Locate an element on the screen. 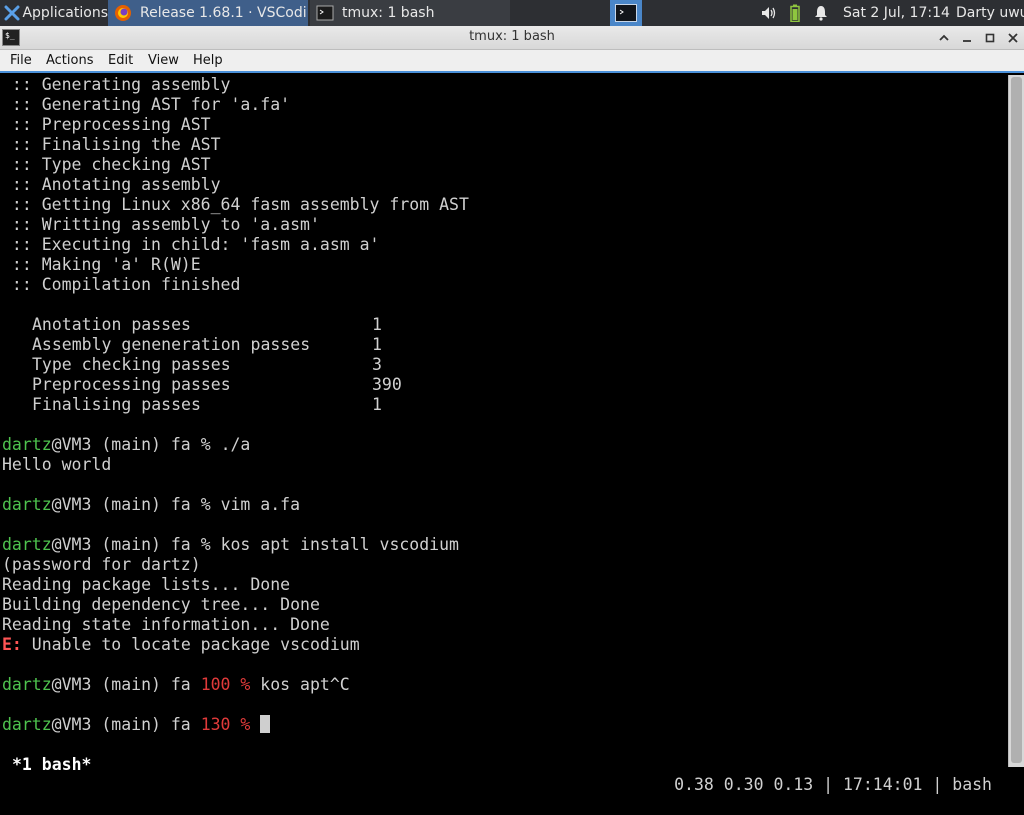 The width and height of the screenshot is (1024, 815). menu-edit: Edit is located at coordinates (120, 60).